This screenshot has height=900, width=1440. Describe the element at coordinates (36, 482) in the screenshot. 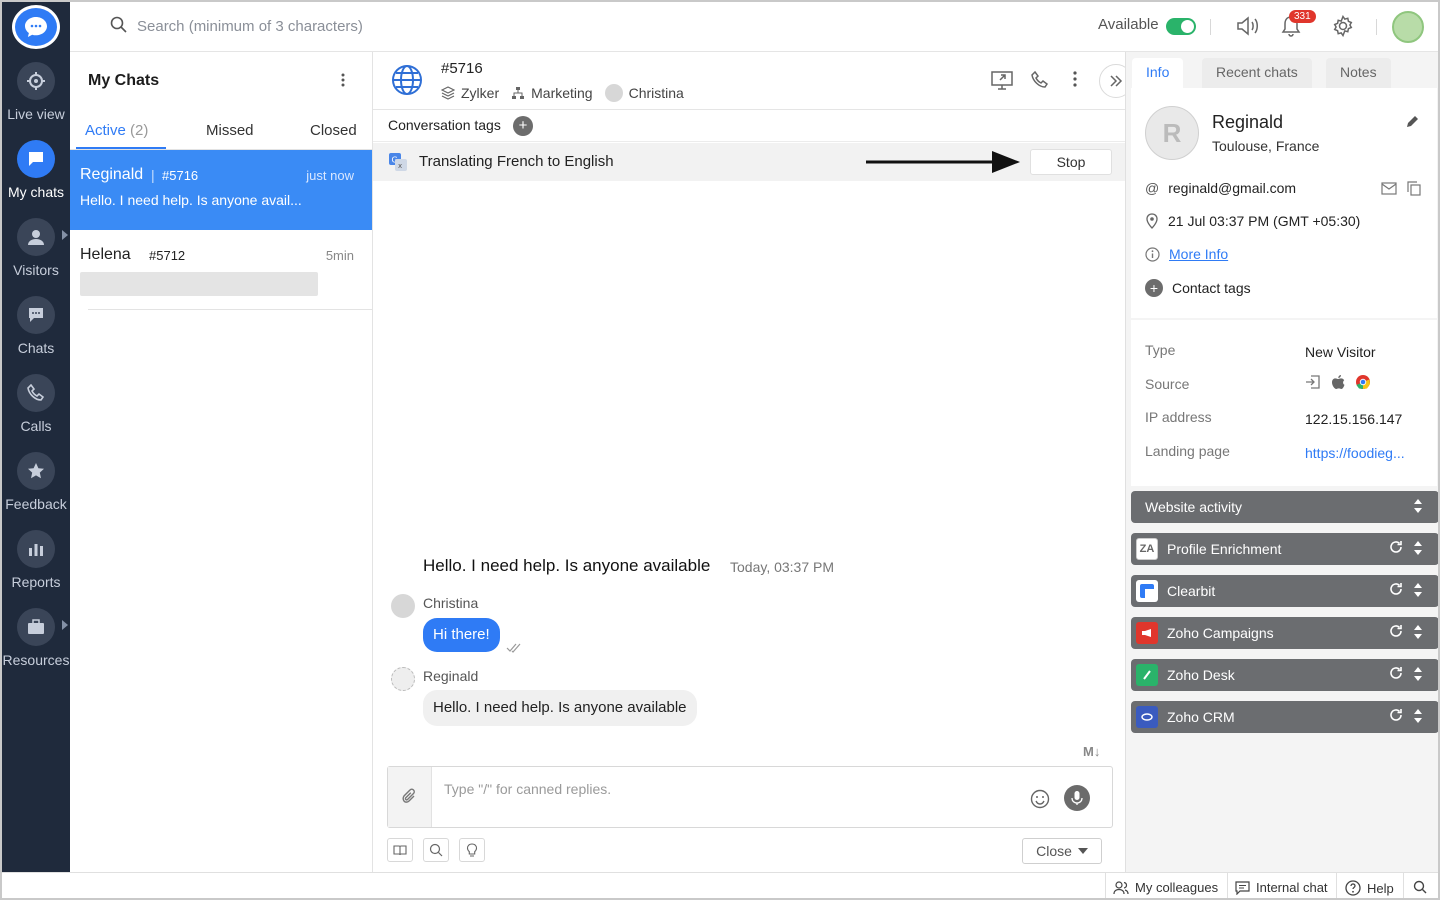

I see `rail-item-feedback: Feedback` at that location.